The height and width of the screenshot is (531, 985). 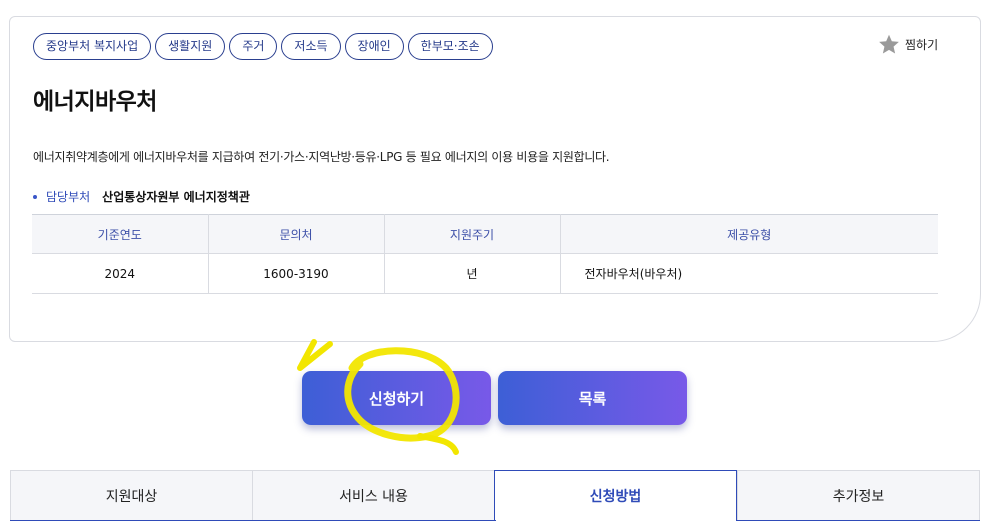 I want to click on tag-living-support: 생활지원, so click(x=190, y=46).